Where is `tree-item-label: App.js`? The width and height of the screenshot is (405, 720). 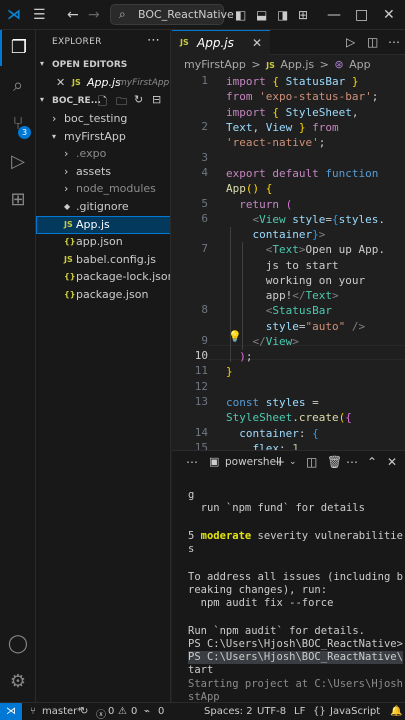 tree-item-label: App.js is located at coordinates (93, 224).